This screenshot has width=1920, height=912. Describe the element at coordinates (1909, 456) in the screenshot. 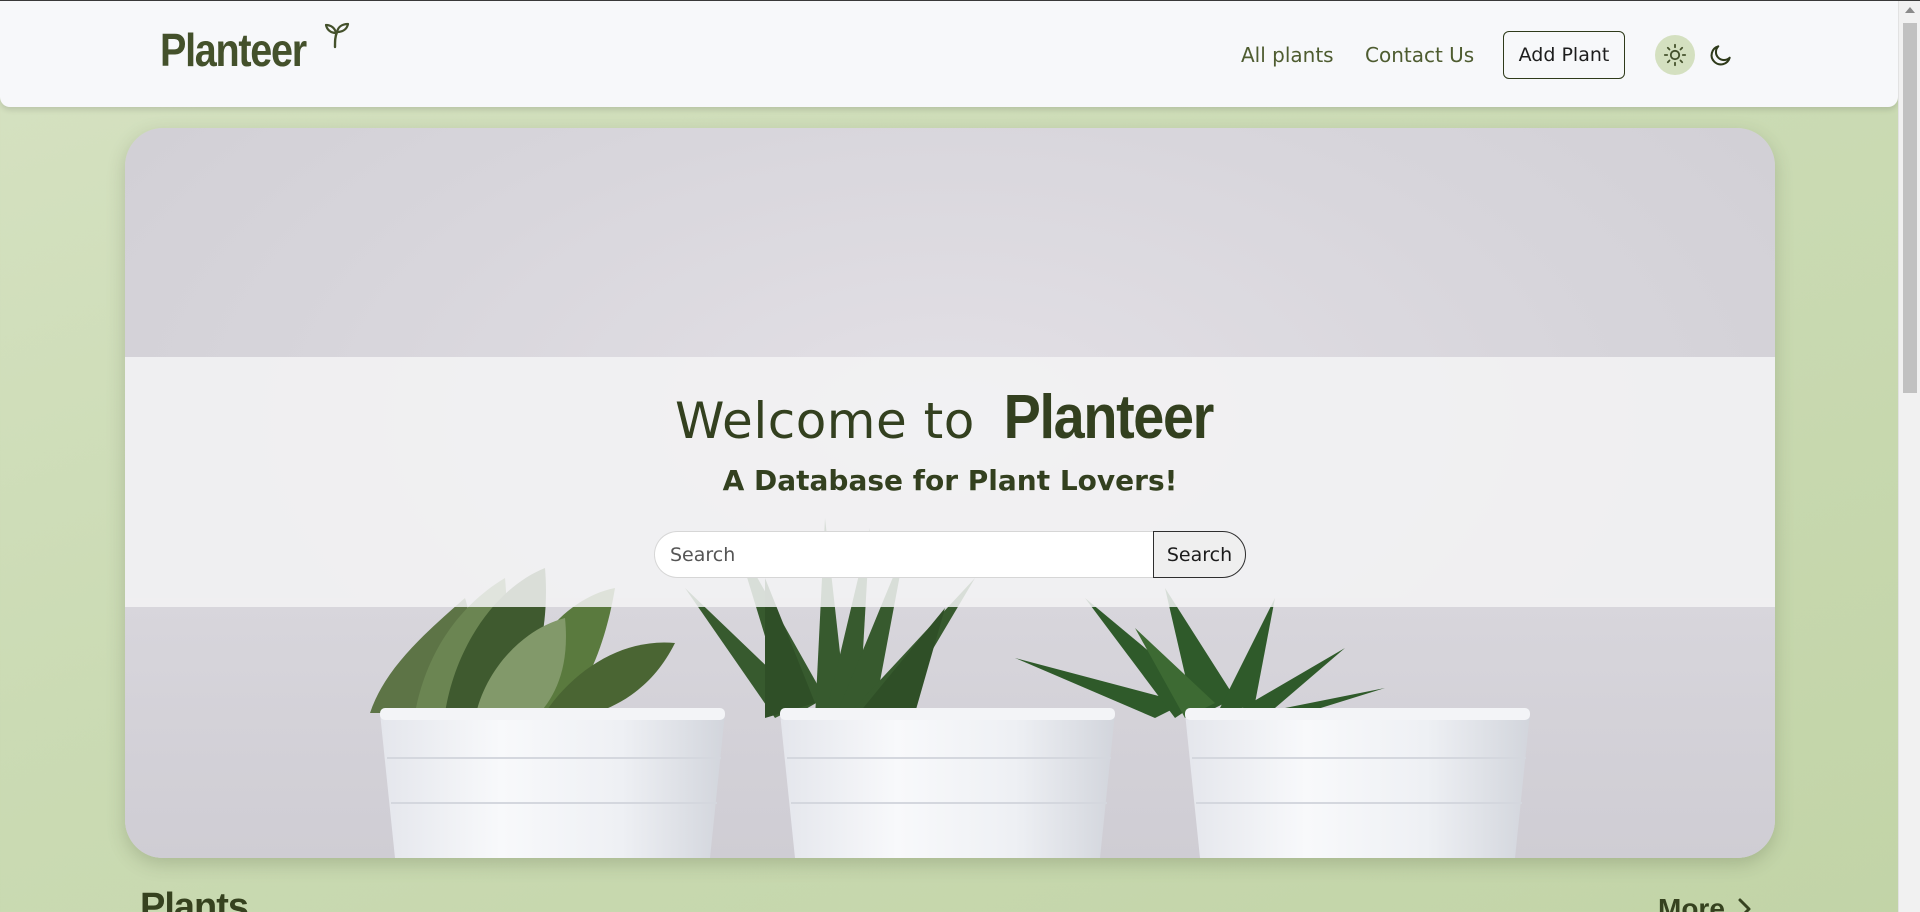

I see `page-scrollbar` at that location.